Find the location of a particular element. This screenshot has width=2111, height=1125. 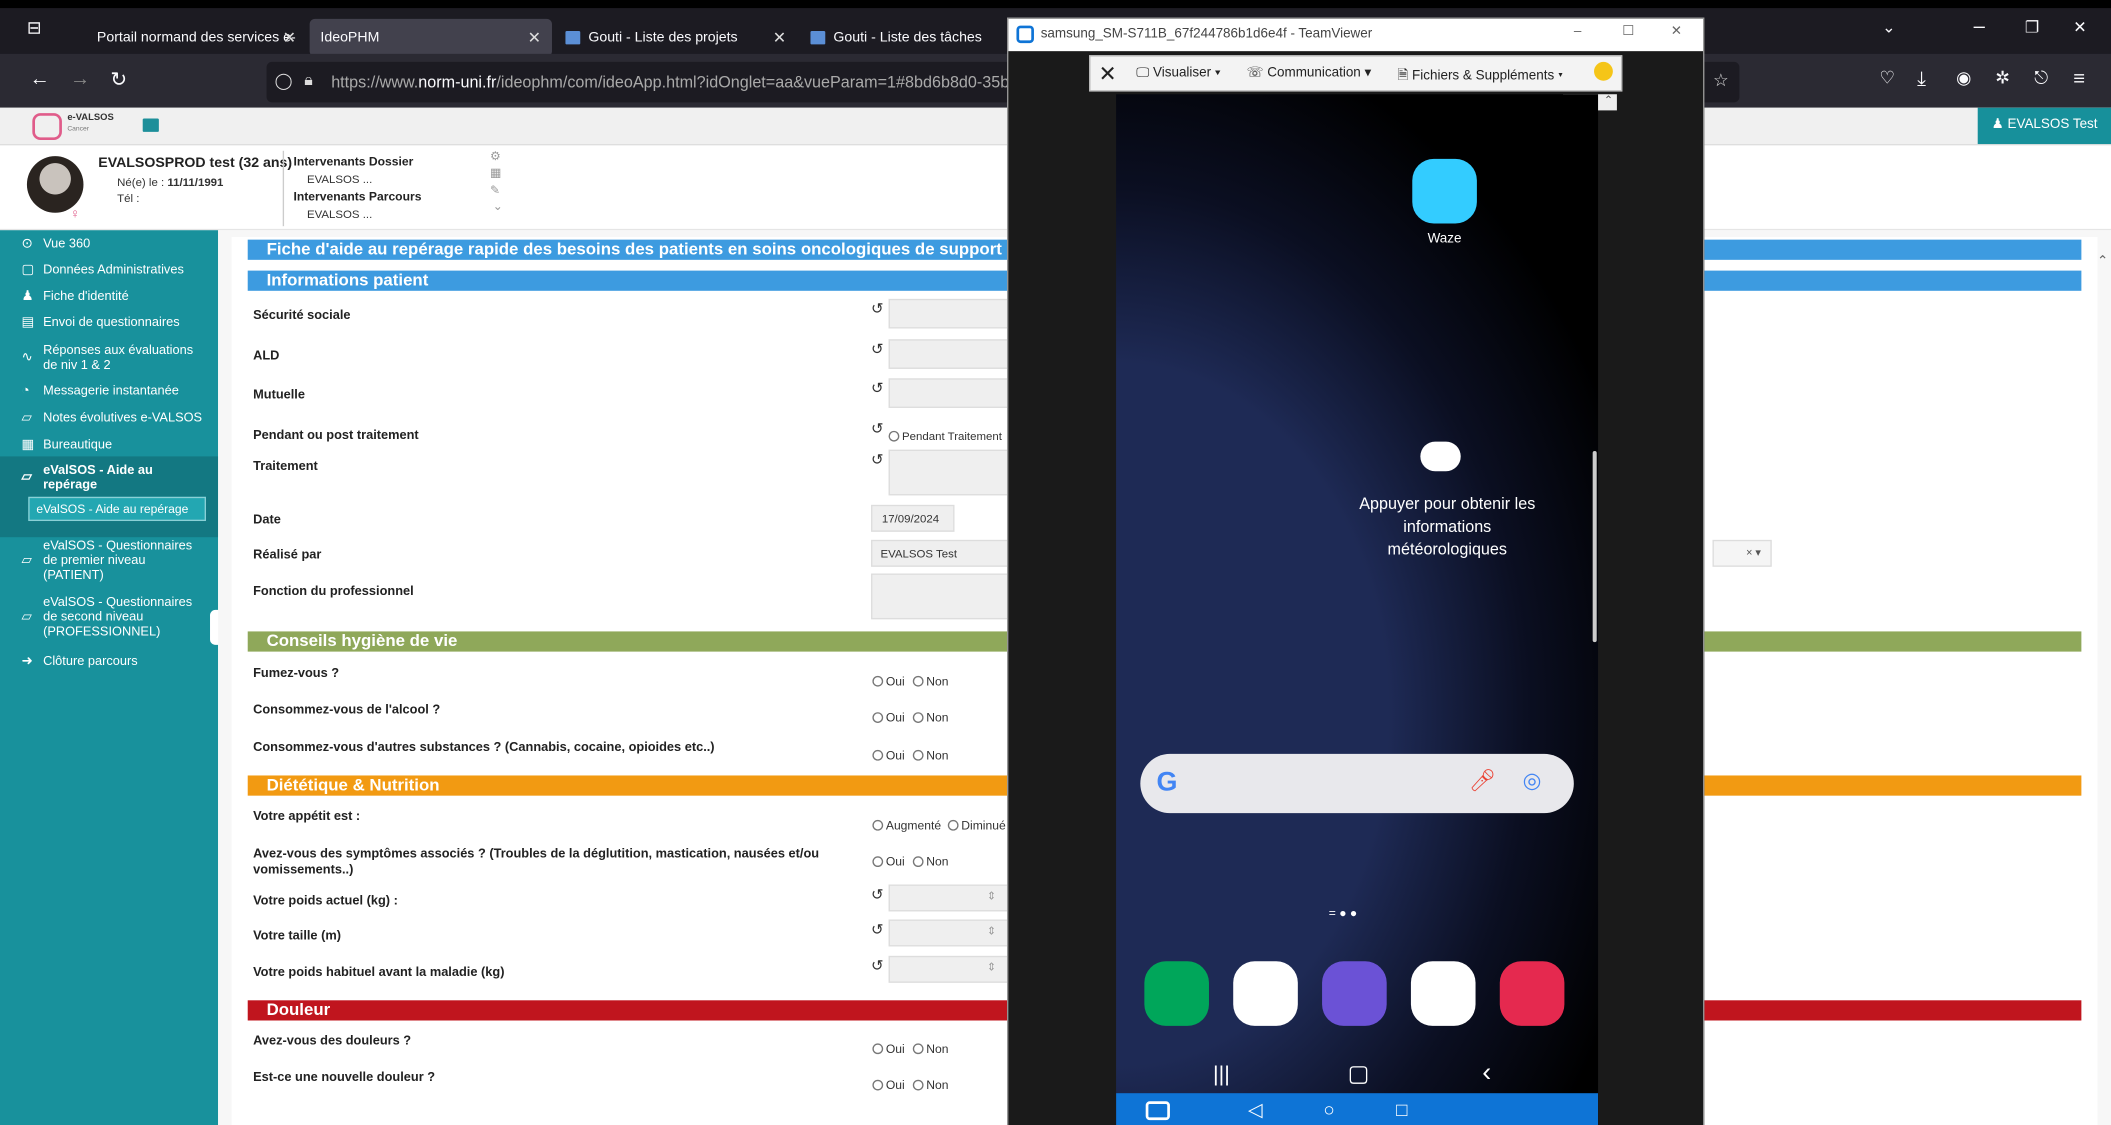

fonction-input is located at coordinates (940, 596).